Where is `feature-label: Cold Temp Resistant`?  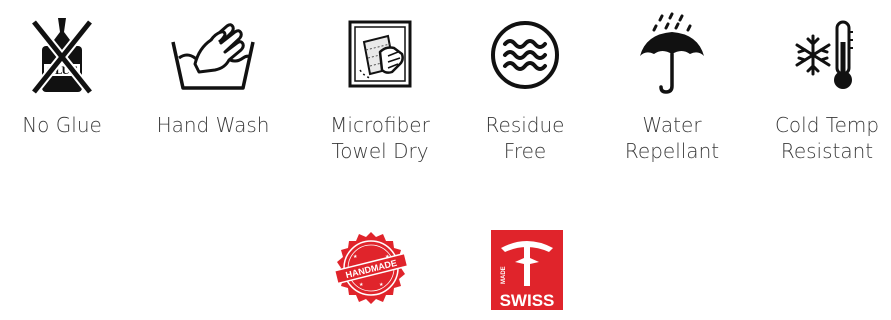
feature-label: Cold Temp Resistant is located at coordinates (827, 138).